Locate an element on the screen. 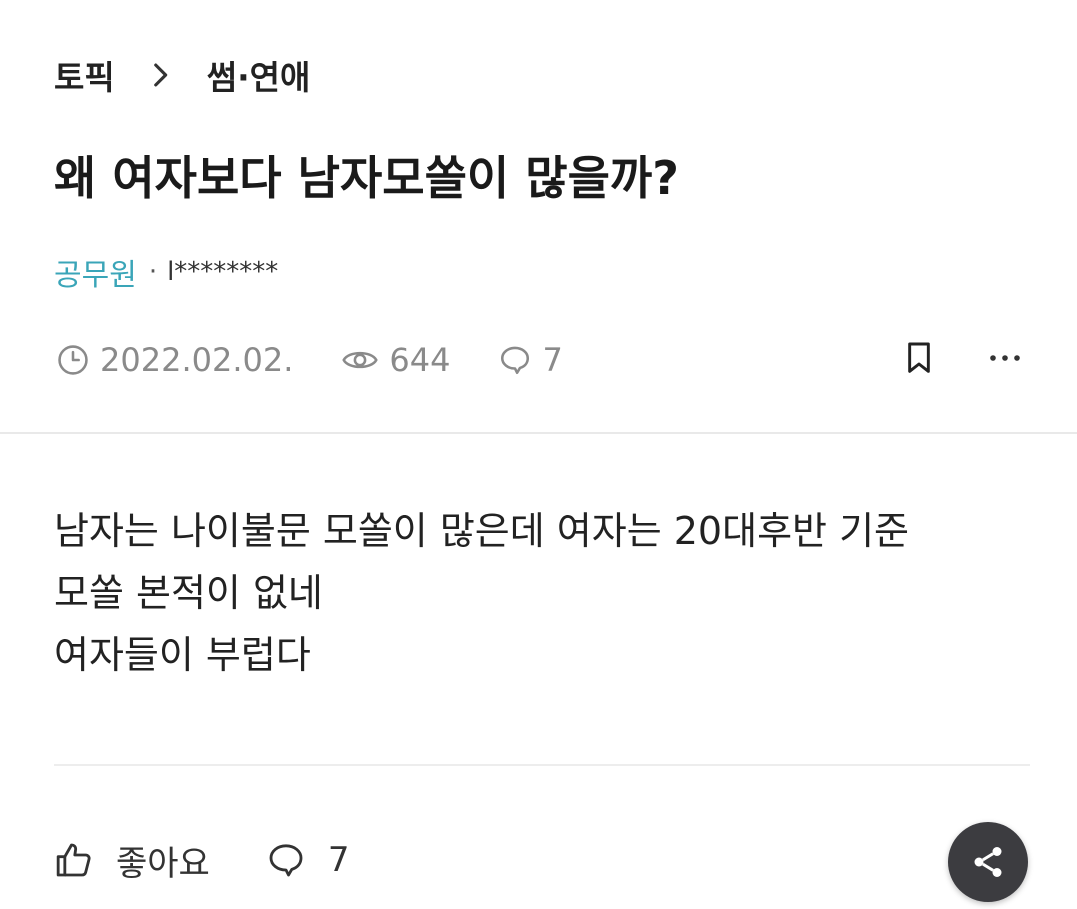  breadcrumb-topic-link: 토픽 is located at coordinates (84, 75).